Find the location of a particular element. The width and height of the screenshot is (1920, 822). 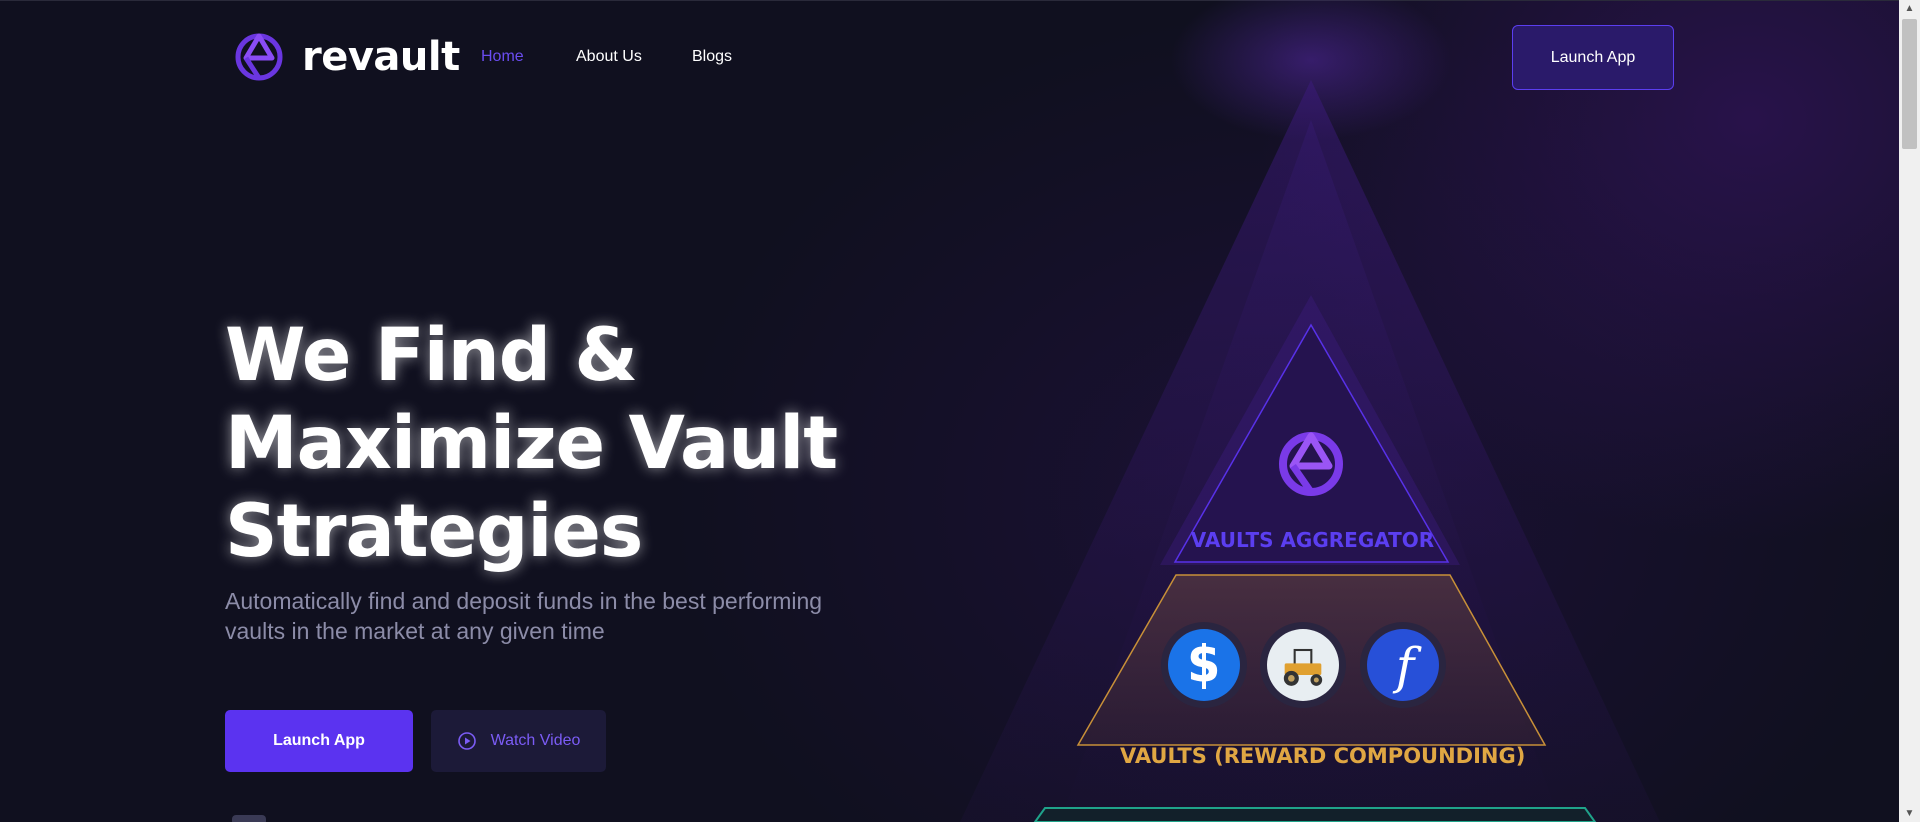

nav-blogs-link: Blogs is located at coordinates (712, 57).